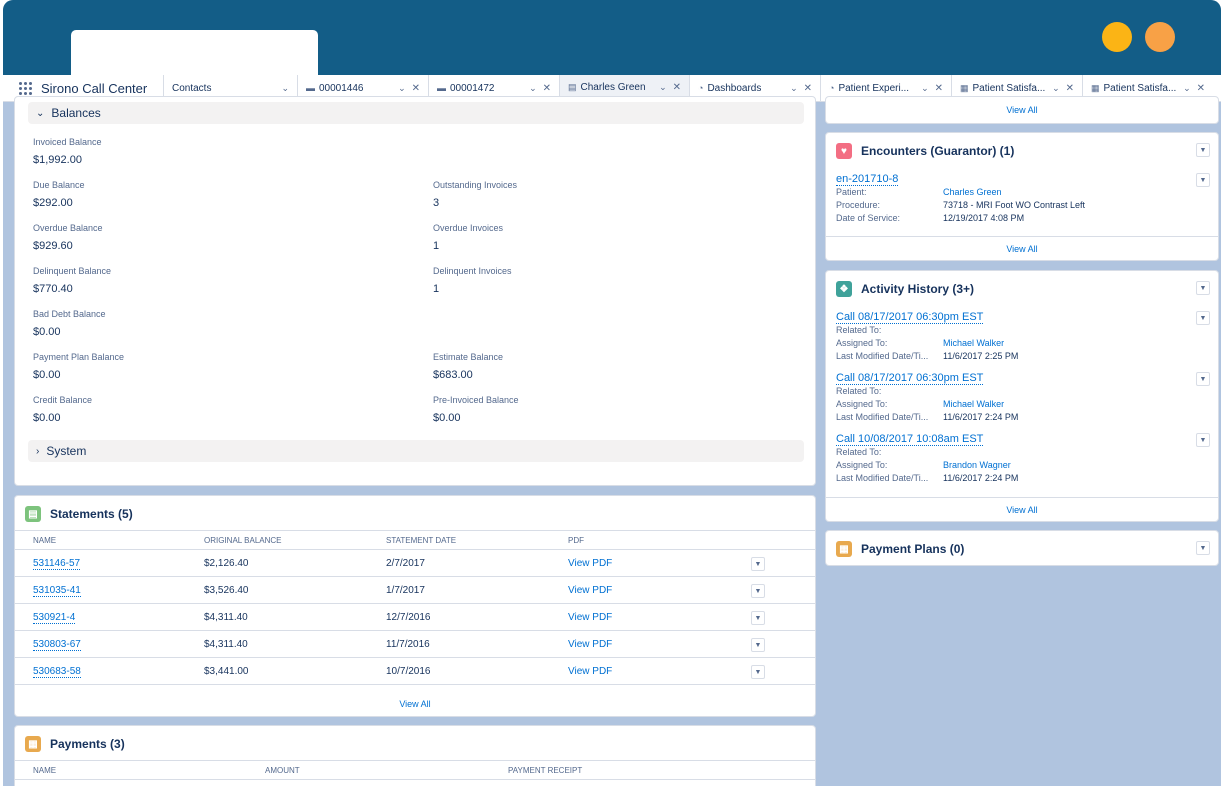 This screenshot has width=1224, height=786. What do you see at coordinates (416, 113) in the screenshot?
I see `balances-section-header: ⌄ Balances` at bounding box center [416, 113].